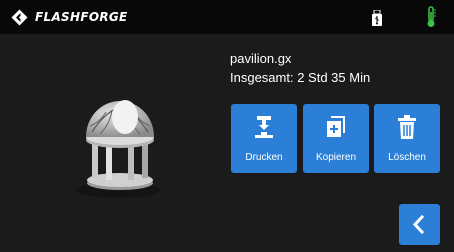  I want to click on printer-nozzle-icon, so click(264, 127).